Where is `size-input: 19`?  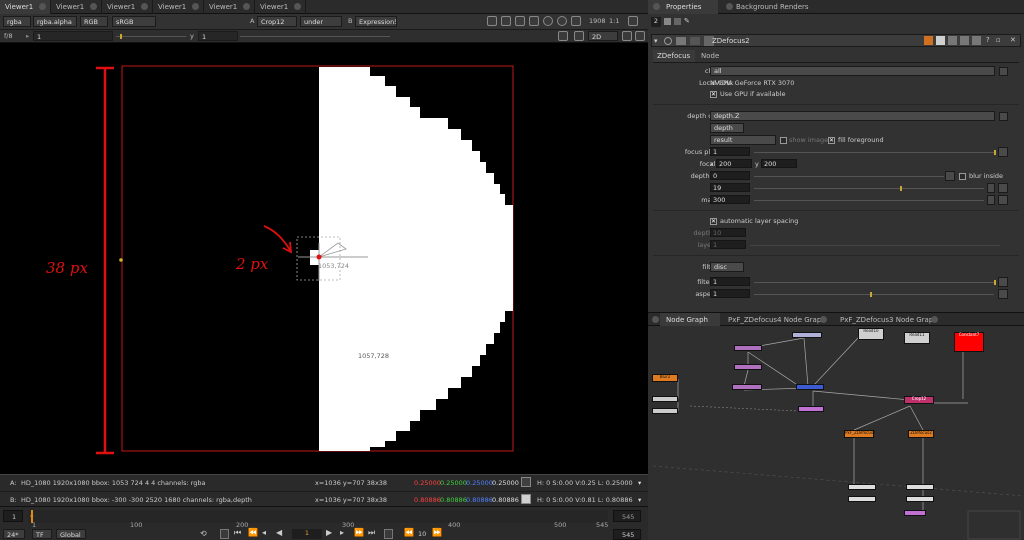
size-input: 19 is located at coordinates (730, 187).